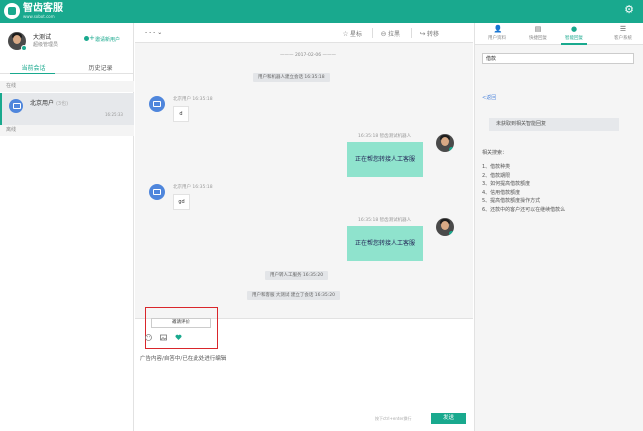  I want to click on system-message: 用户和机器人建立会话 16:35:18, so click(291, 77).